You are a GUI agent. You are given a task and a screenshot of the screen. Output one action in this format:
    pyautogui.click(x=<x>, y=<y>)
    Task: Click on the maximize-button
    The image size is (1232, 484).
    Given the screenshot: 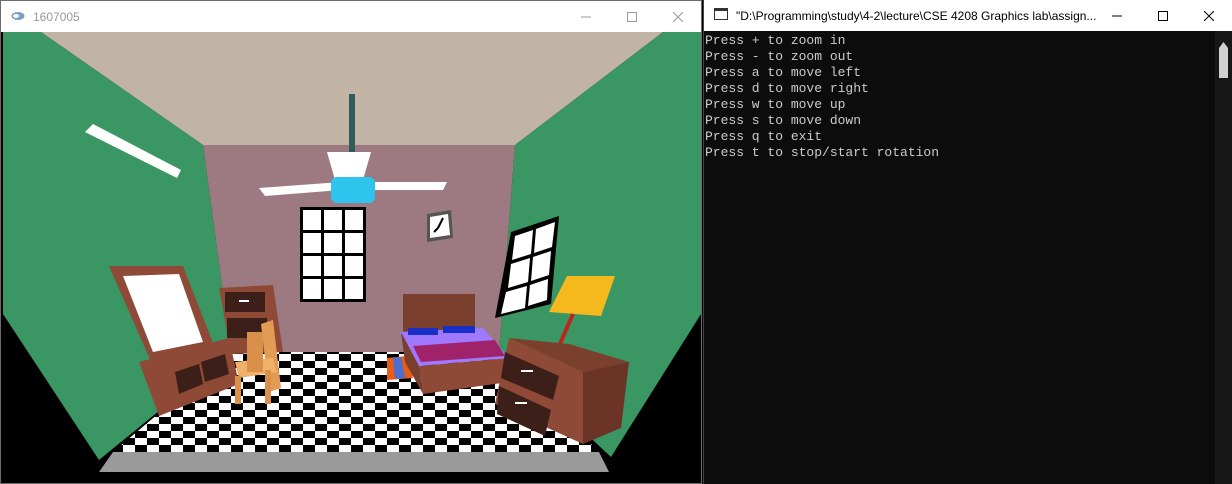 What is the action you would take?
    pyautogui.click(x=632, y=16)
    